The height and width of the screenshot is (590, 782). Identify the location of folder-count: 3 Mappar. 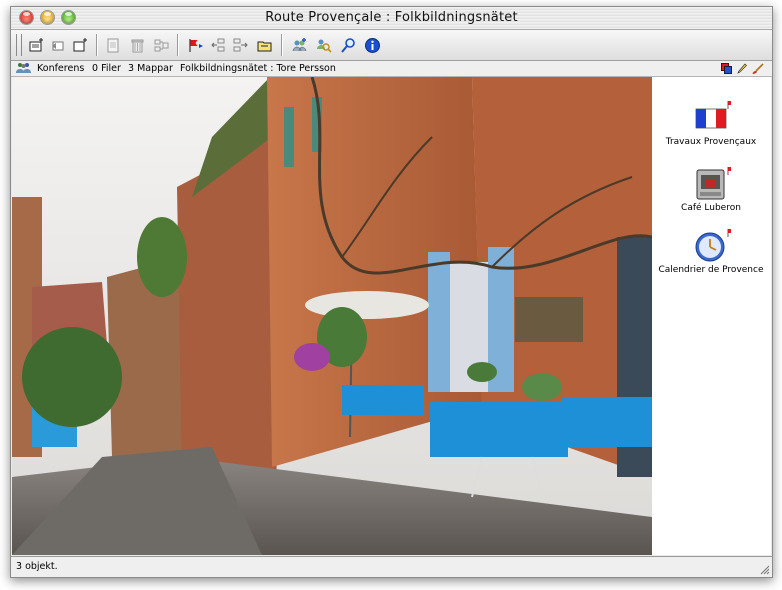
(150, 68).